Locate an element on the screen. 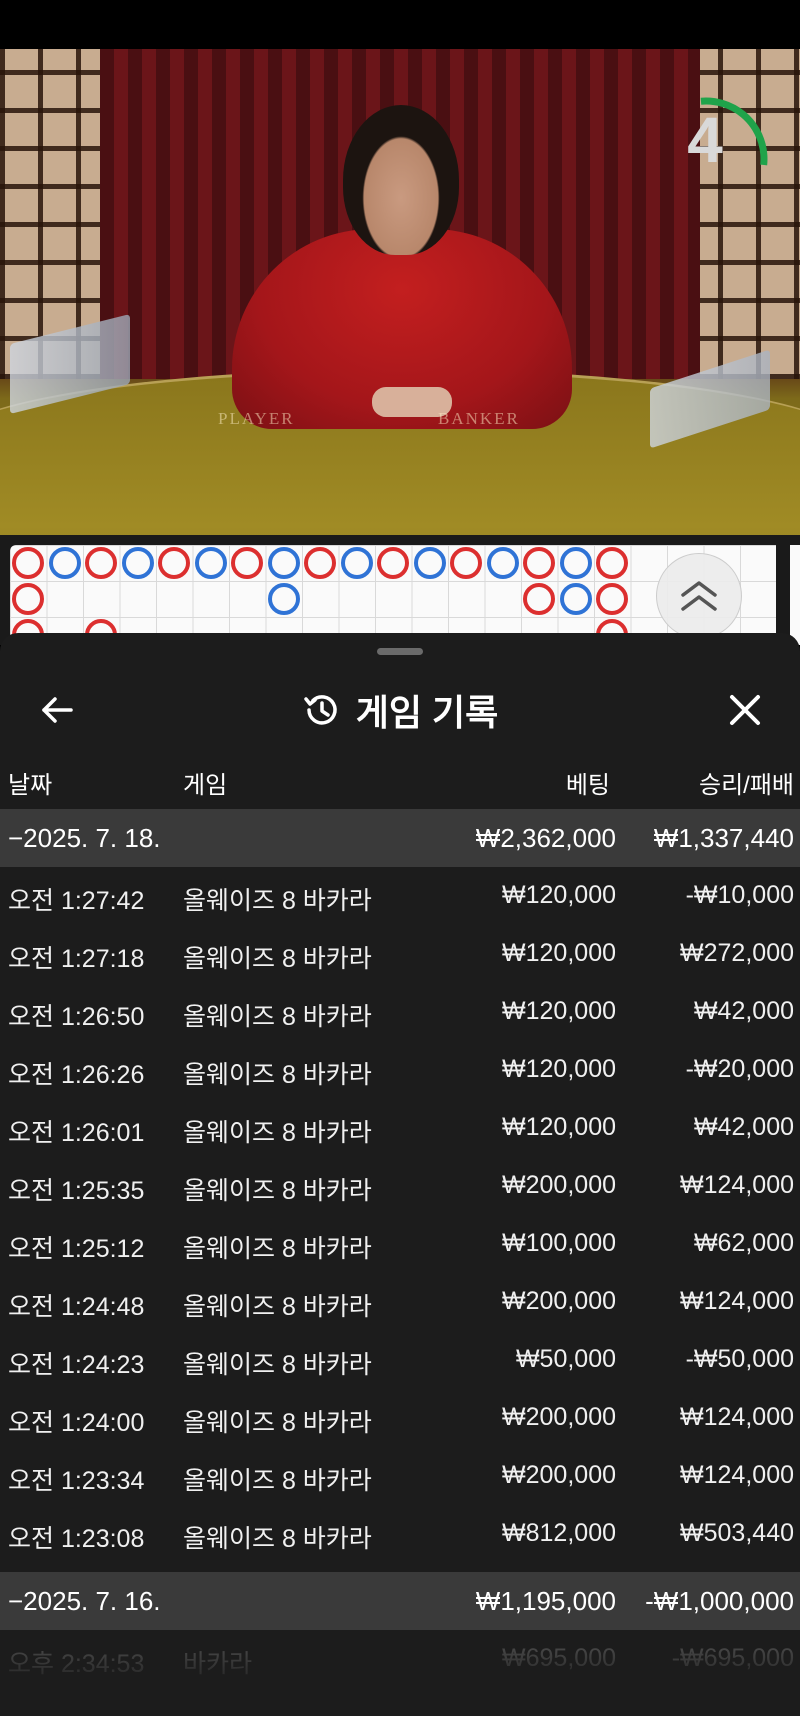  row-win-loss: -₩50,000 is located at coordinates (739, 1359).